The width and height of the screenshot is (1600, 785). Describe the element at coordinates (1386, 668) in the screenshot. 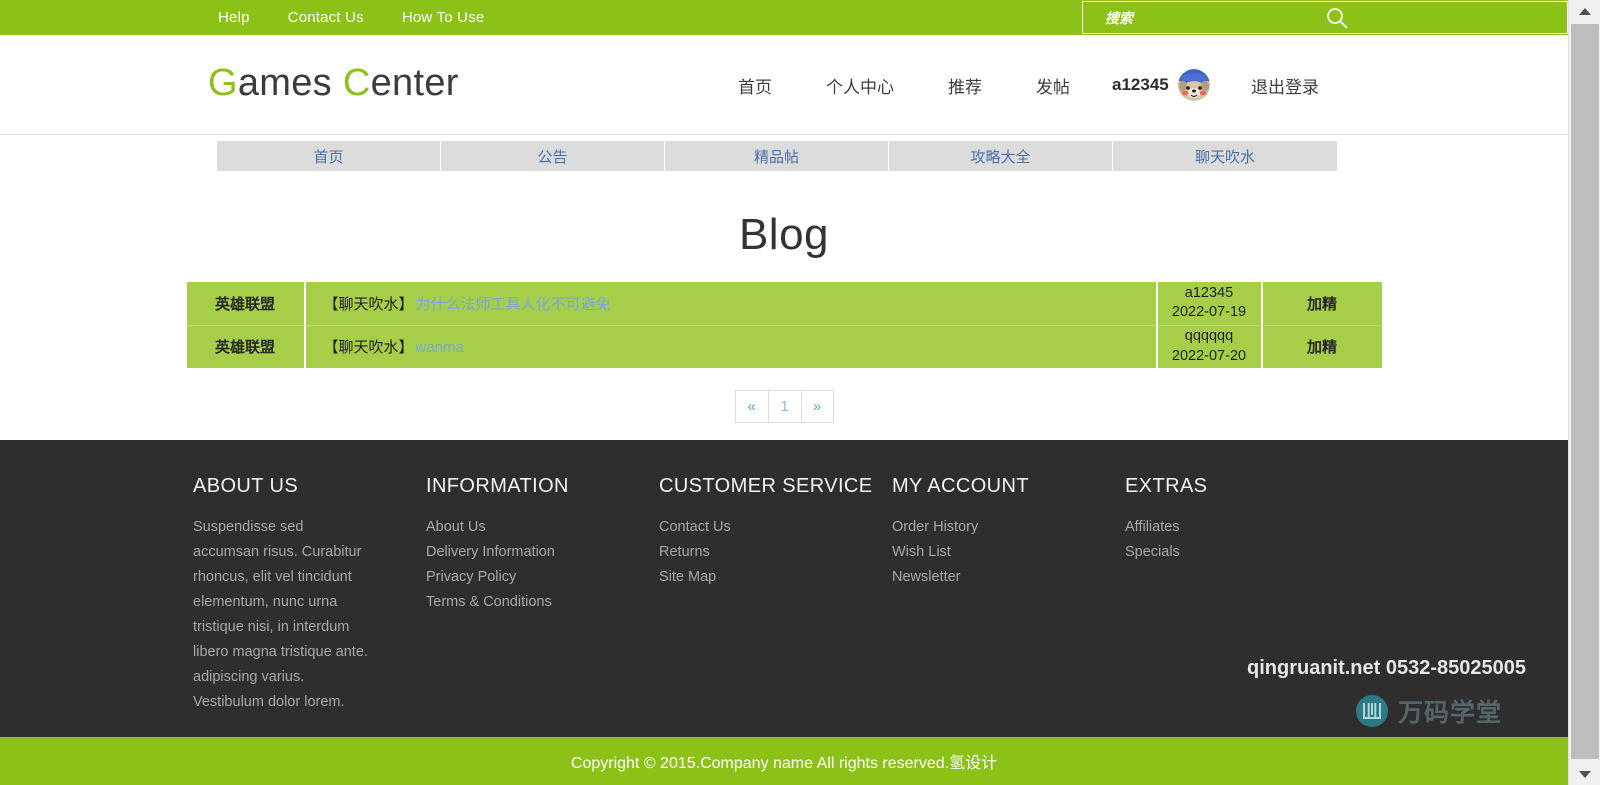

I see `footer-contact-info: qingruanit.net 0532-85025005` at that location.